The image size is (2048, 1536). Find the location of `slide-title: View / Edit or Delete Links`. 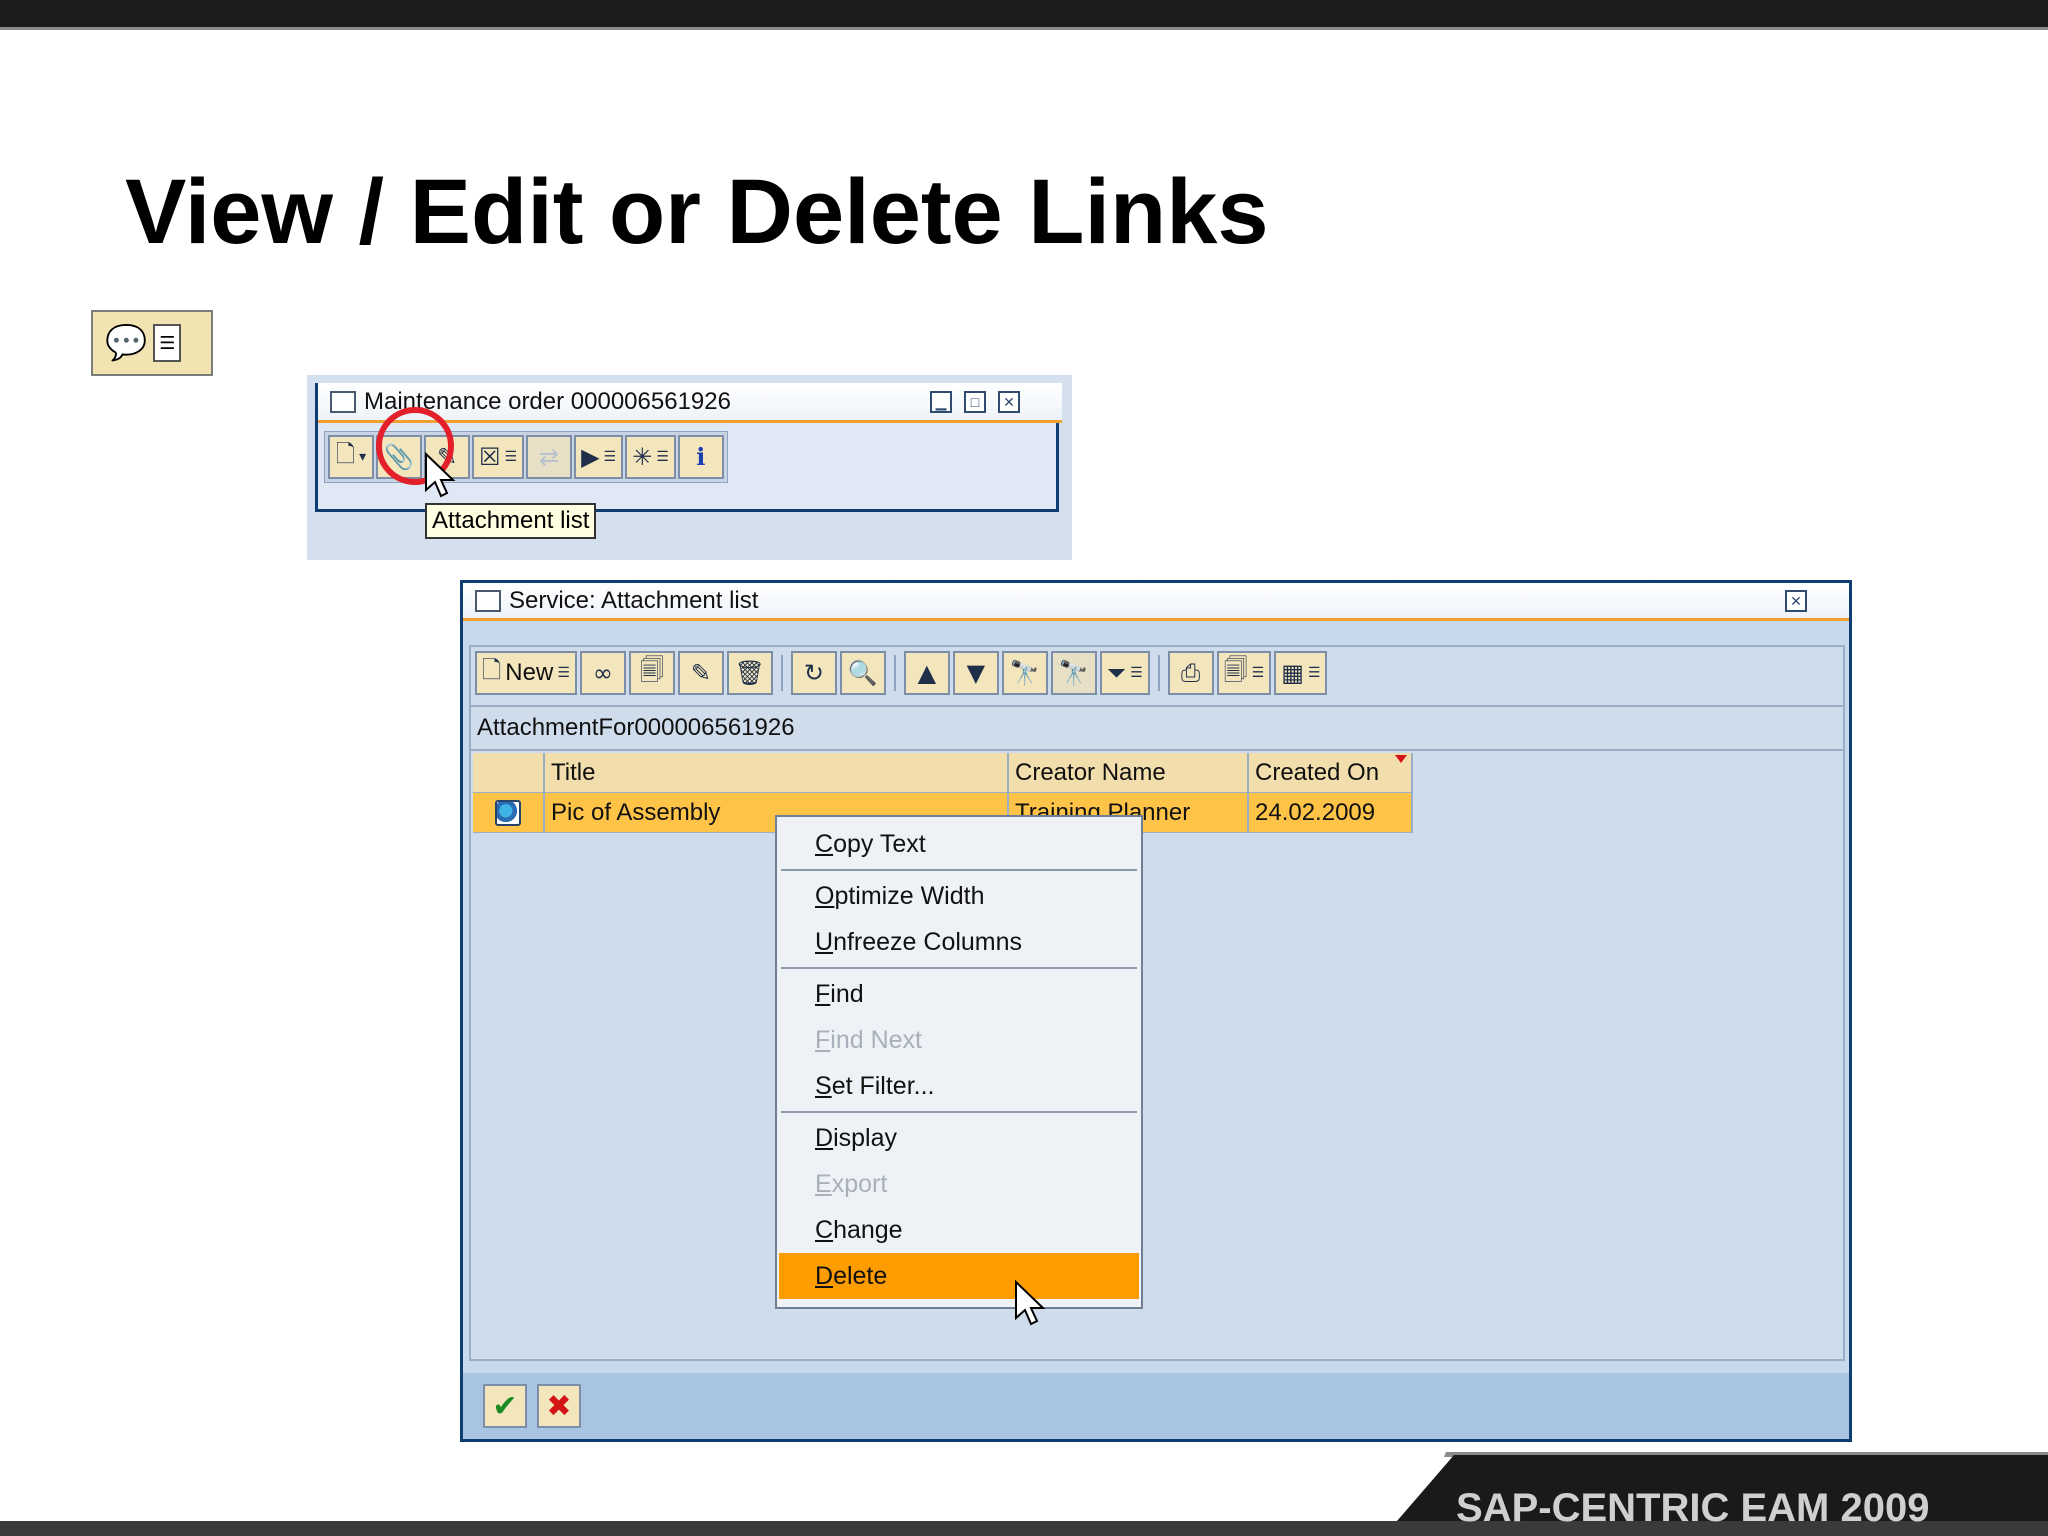

slide-title: View / Edit or Delete Links is located at coordinates (697, 212).